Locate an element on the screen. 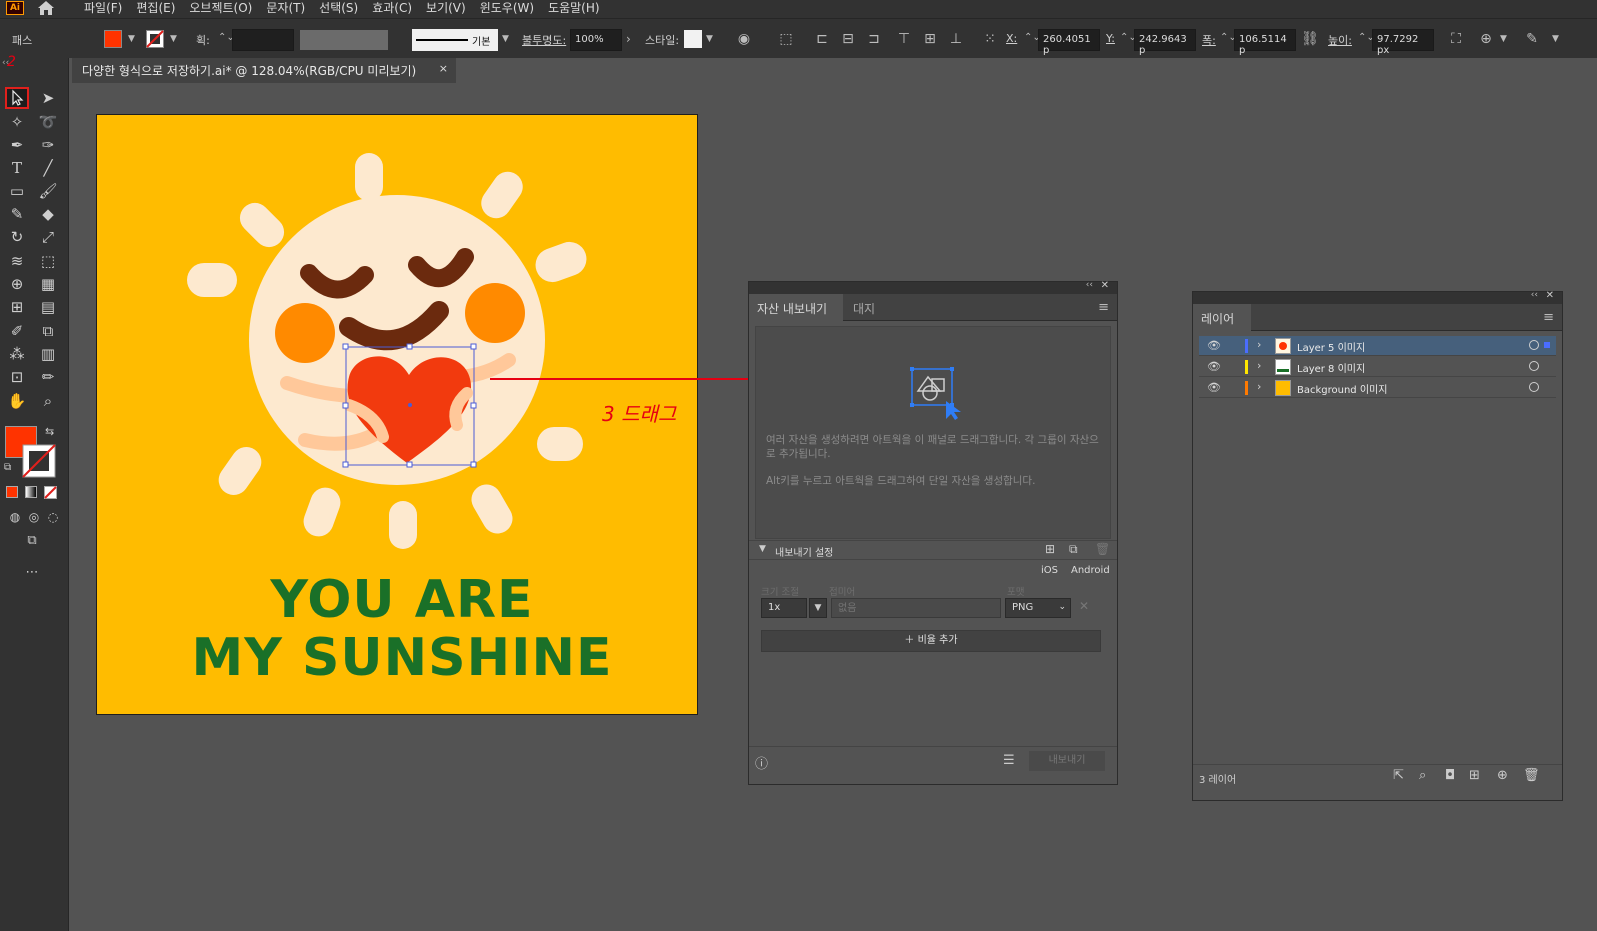 The image size is (1597, 931). panel-menu-icon: ≡ is located at coordinates (1103, 307).